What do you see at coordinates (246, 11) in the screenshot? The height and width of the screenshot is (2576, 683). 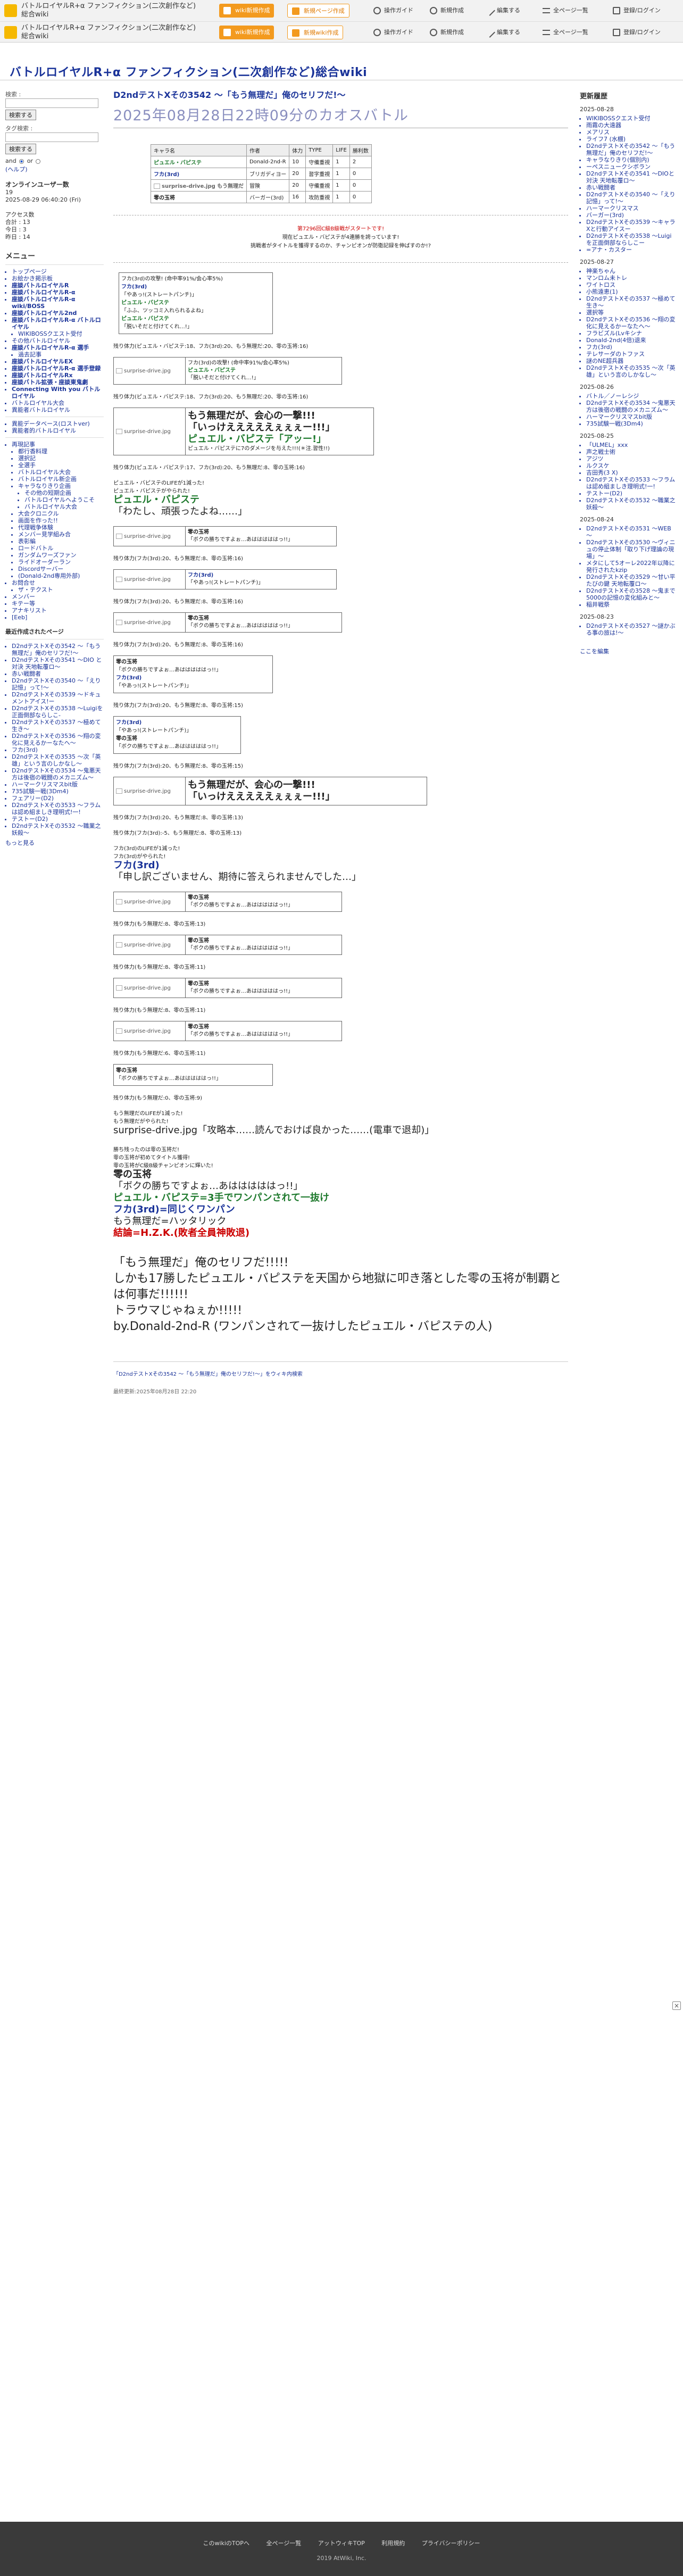 I see `wiki-create-button: wiki新規作成` at bounding box center [246, 11].